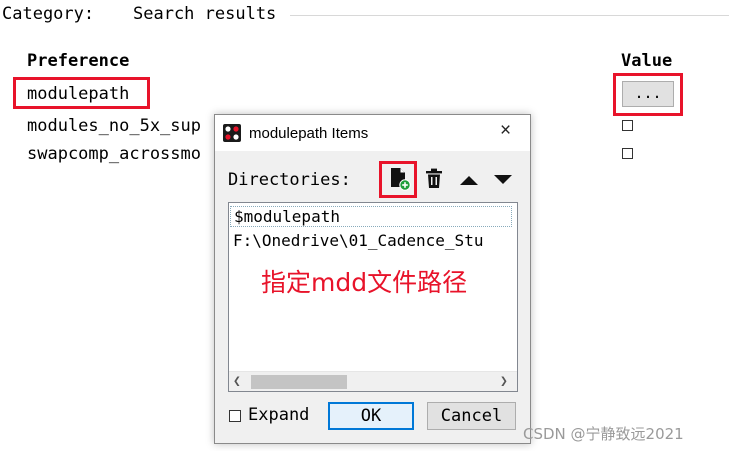  Describe the element at coordinates (205, 14) in the screenshot. I see `category-value: Search results` at that location.